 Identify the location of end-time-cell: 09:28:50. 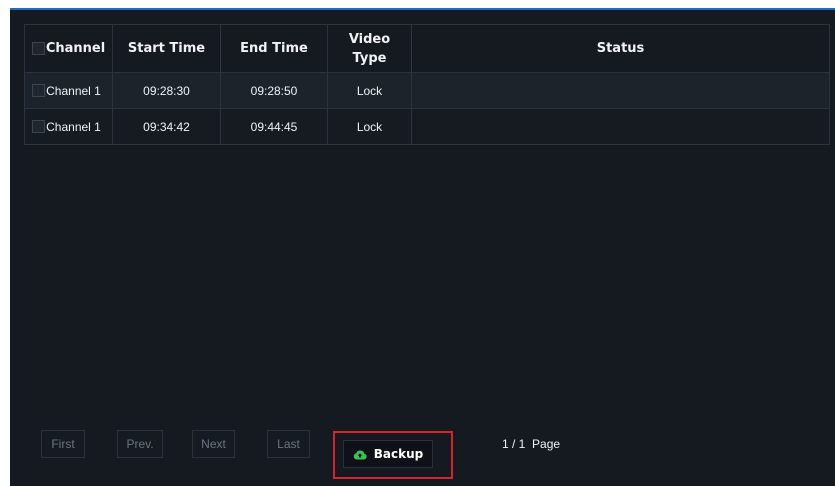
(274, 90).